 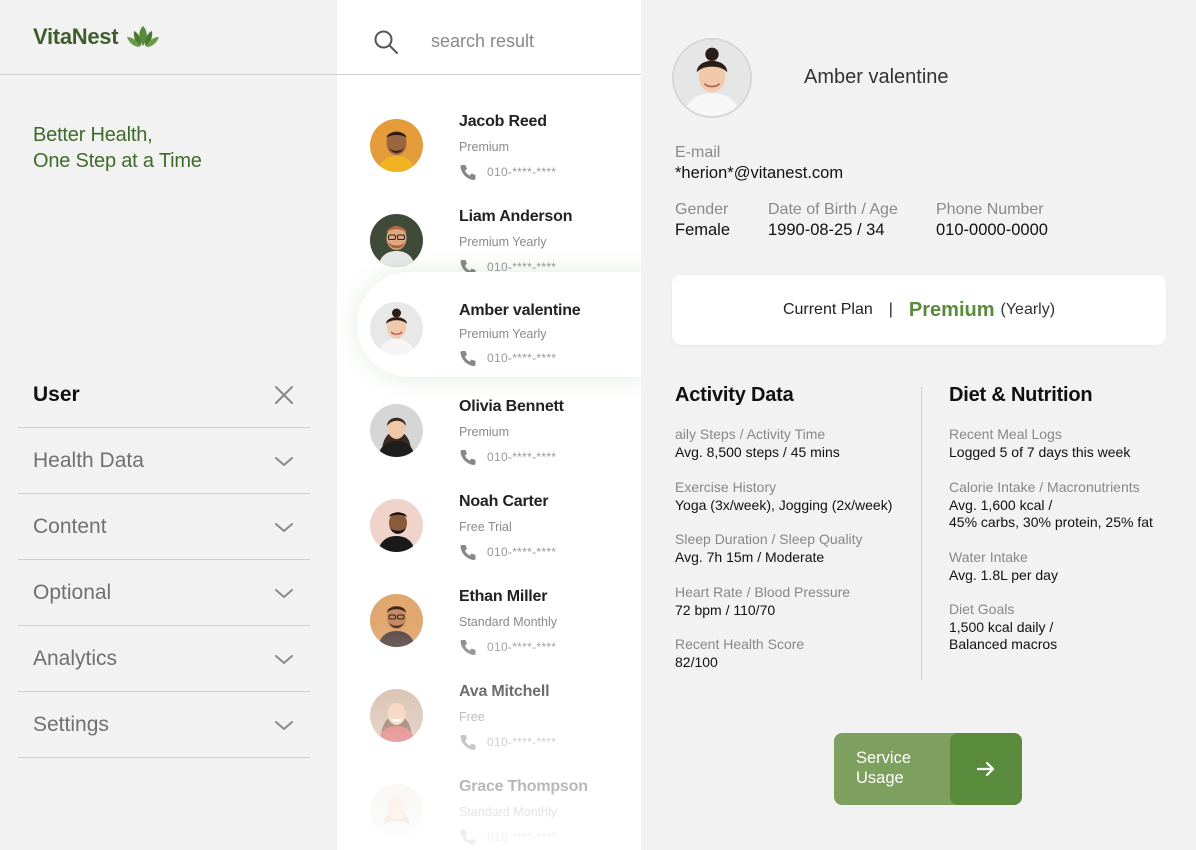 I want to click on email-value: *herion*@vitanest.com, so click(x=759, y=173).